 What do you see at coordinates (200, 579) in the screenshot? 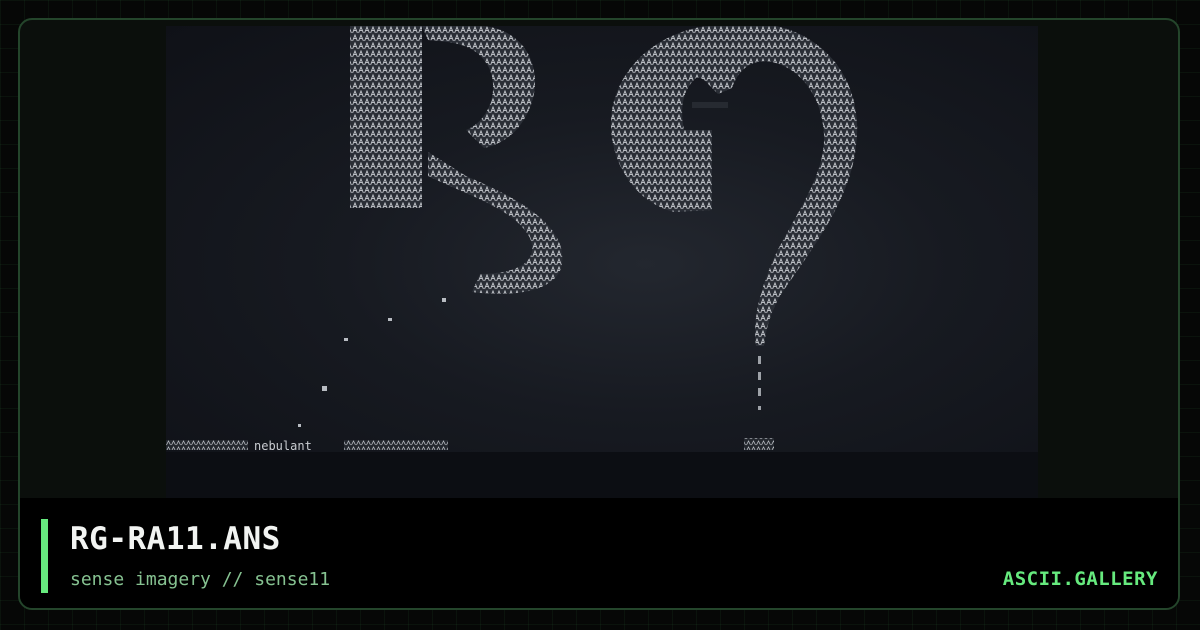
I see `artwork-subtitle: sense imagery // sense11` at bounding box center [200, 579].